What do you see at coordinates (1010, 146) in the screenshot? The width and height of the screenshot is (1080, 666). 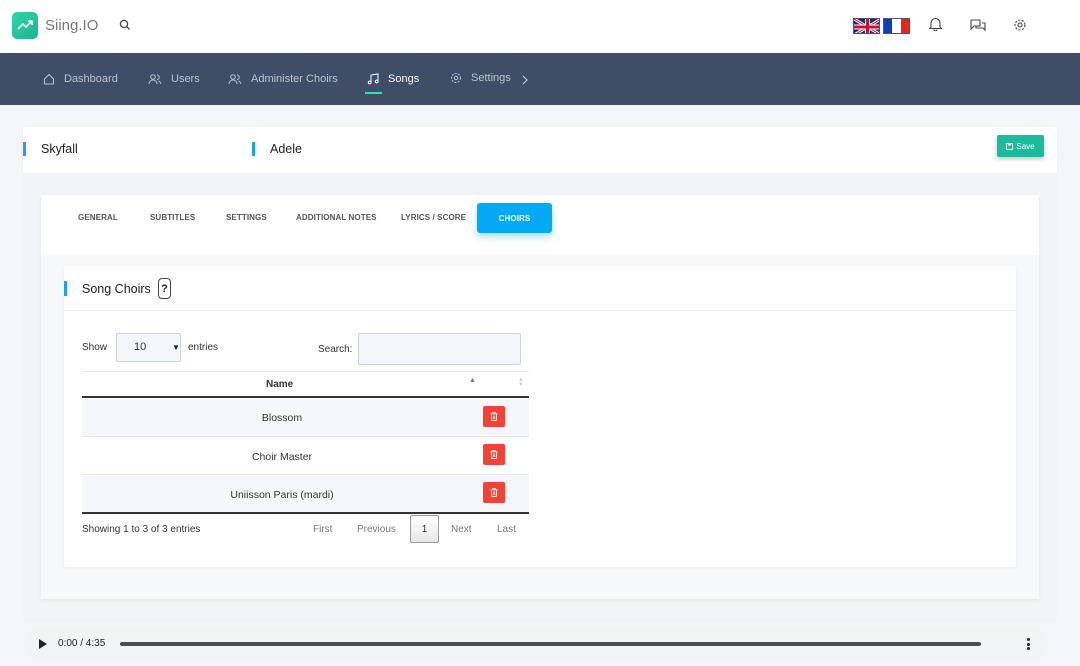 I see `save-icon` at bounding box center [1010, 146].